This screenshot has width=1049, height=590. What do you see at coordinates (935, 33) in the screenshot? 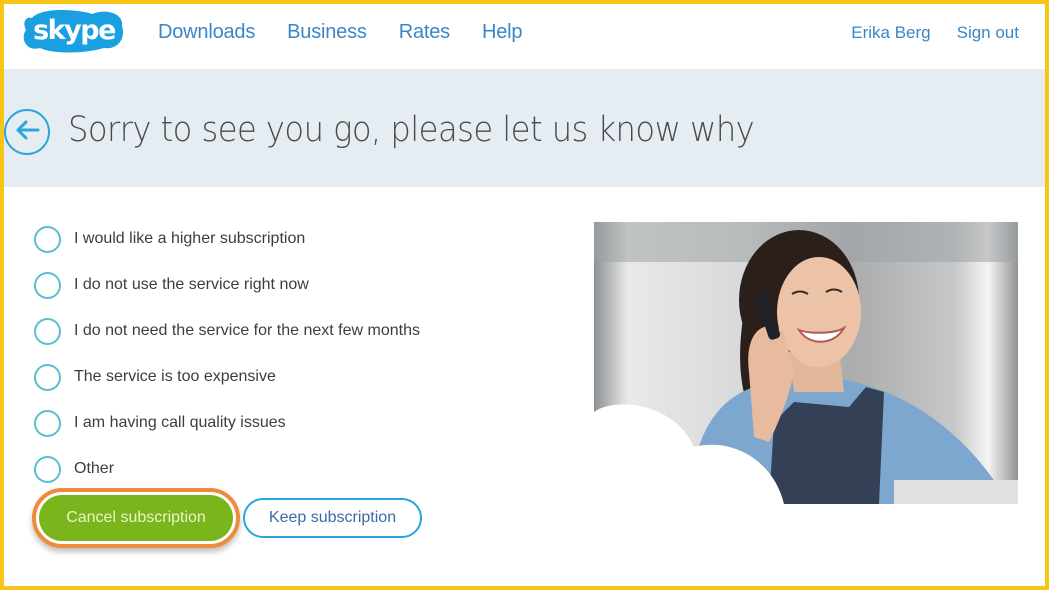
I see `user-area: Erika Berg Sign out` at bounding box center [935, 33].